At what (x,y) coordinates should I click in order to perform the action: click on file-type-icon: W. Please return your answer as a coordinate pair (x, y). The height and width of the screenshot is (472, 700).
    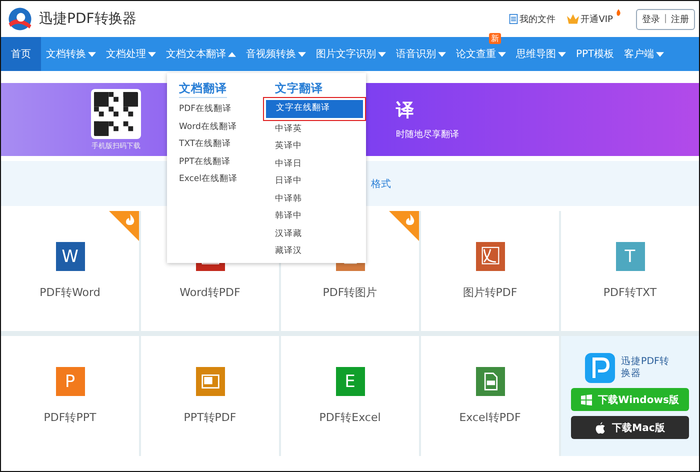
    Looking at the image, I should click on (70, 256).